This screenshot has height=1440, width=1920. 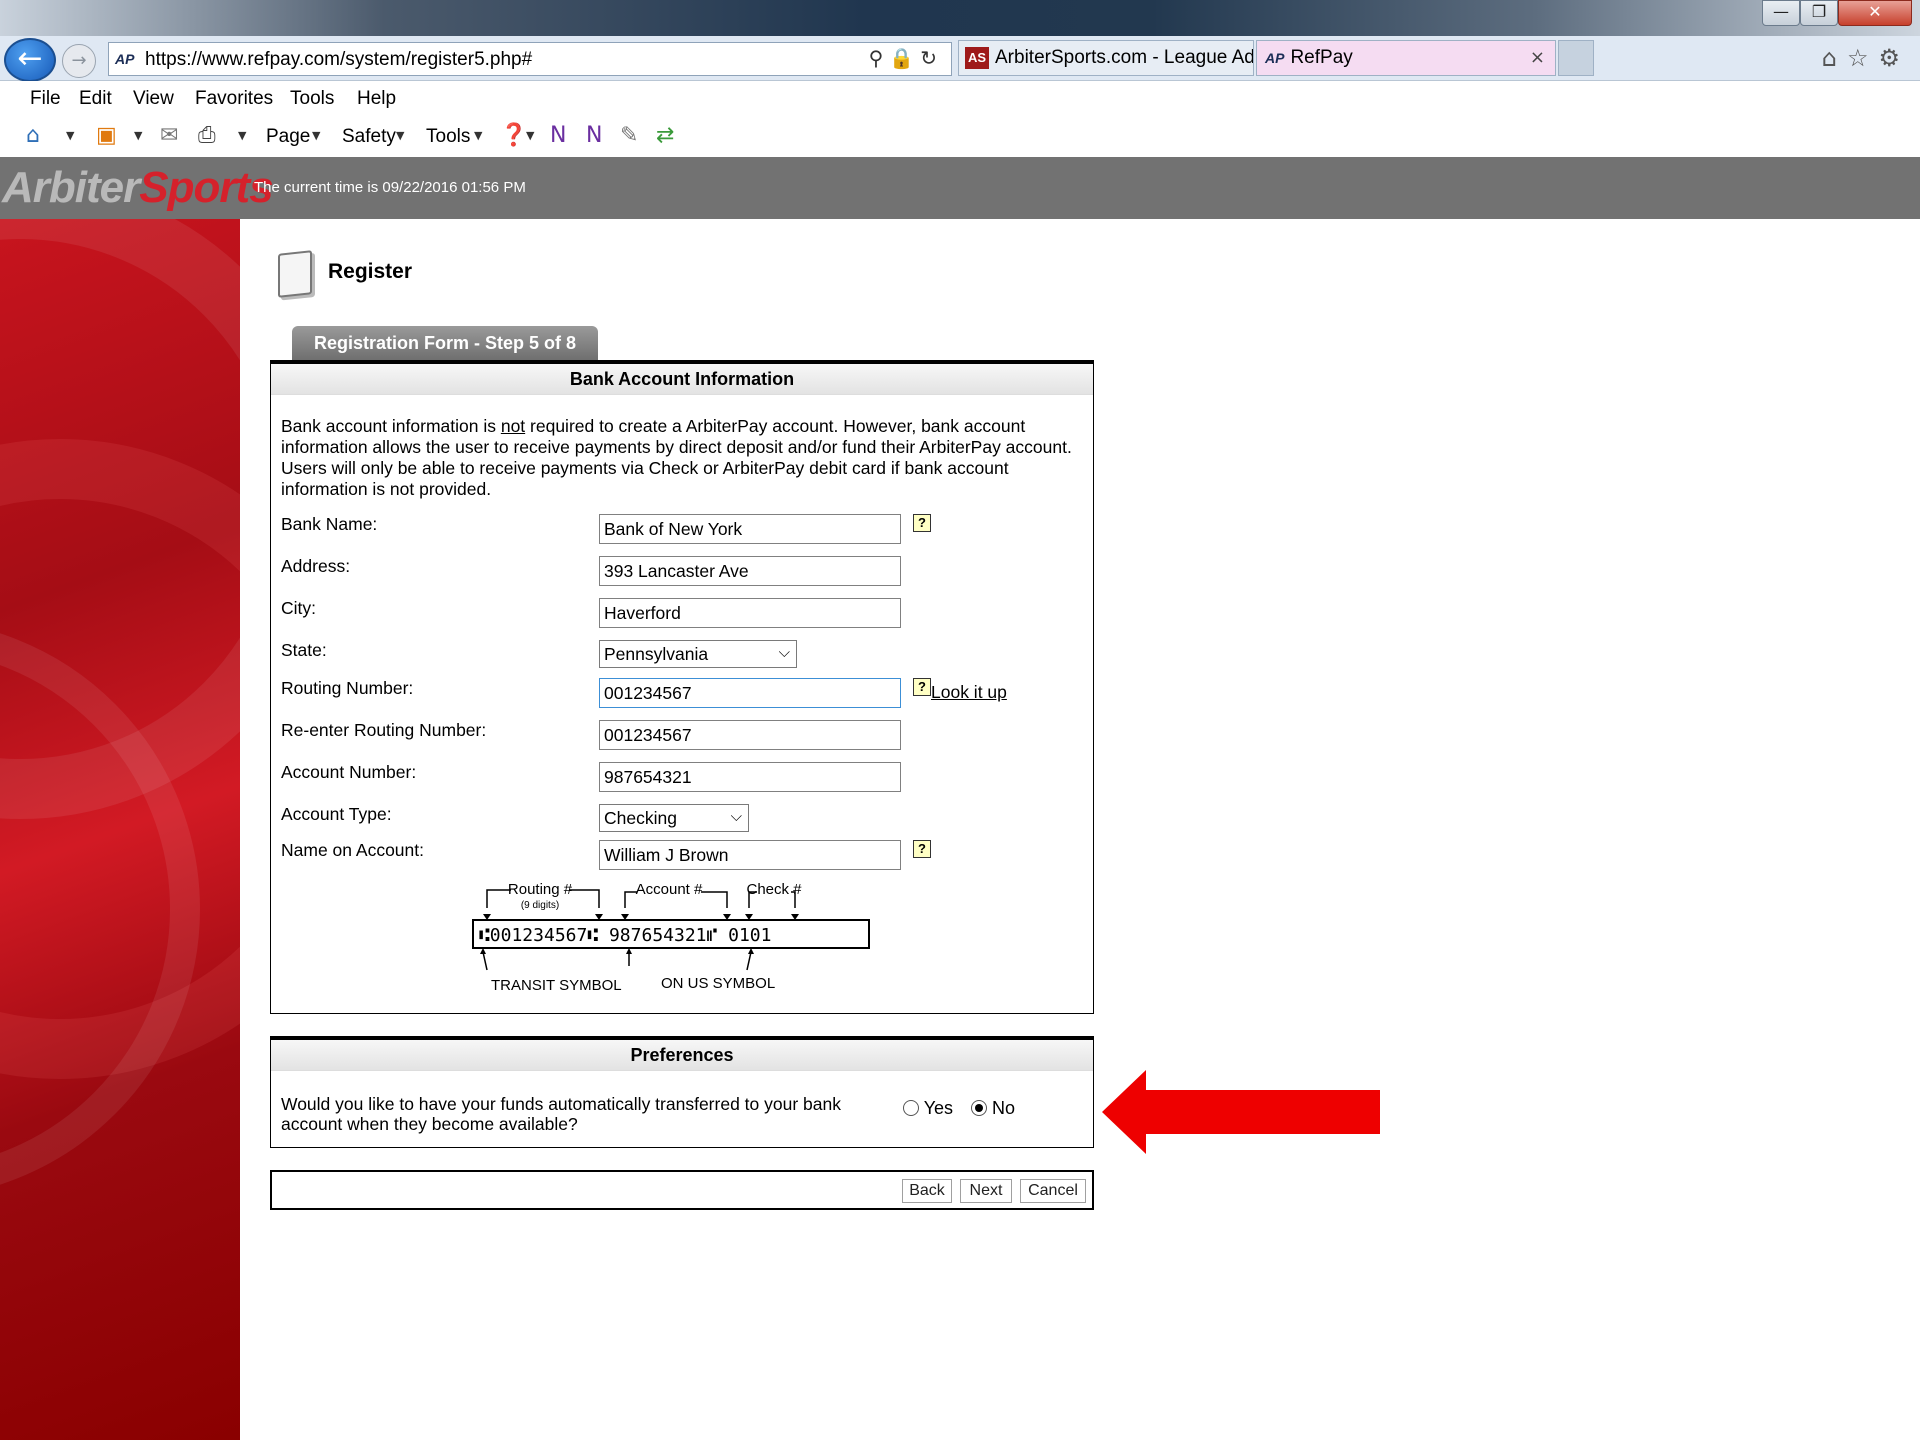 What do you see at coordinates (347, 688) in the screenshot?
I see `routing-number-label: Routing Number:` at bounding box center [347, 688].